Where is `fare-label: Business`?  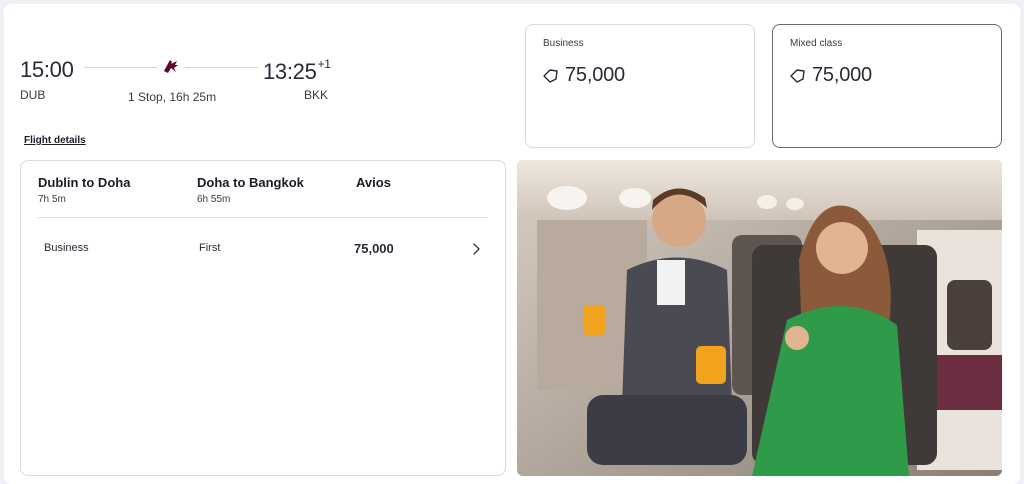
fare-label: Business is located at coordinates (563, 43).